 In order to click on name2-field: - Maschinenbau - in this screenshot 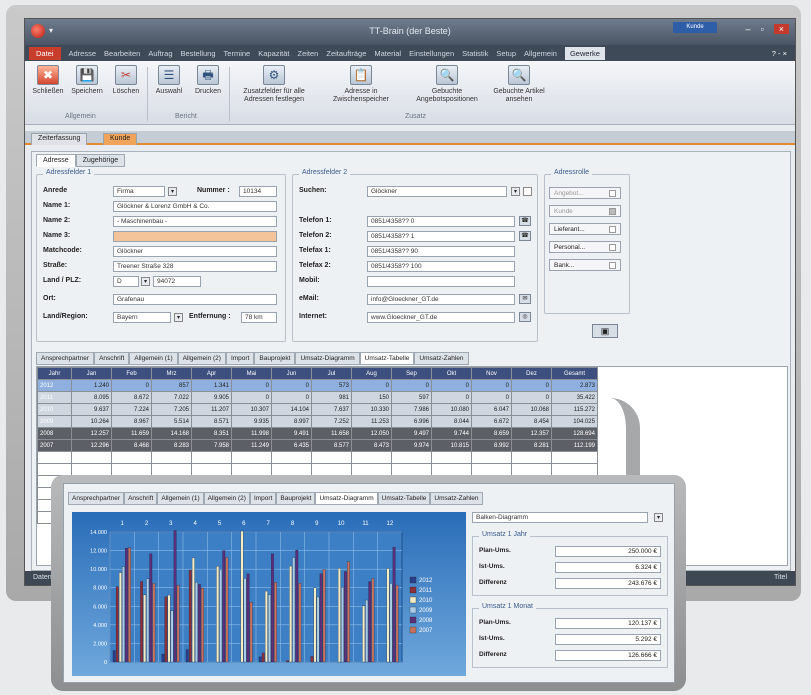, I will do `click(195, 221)`.